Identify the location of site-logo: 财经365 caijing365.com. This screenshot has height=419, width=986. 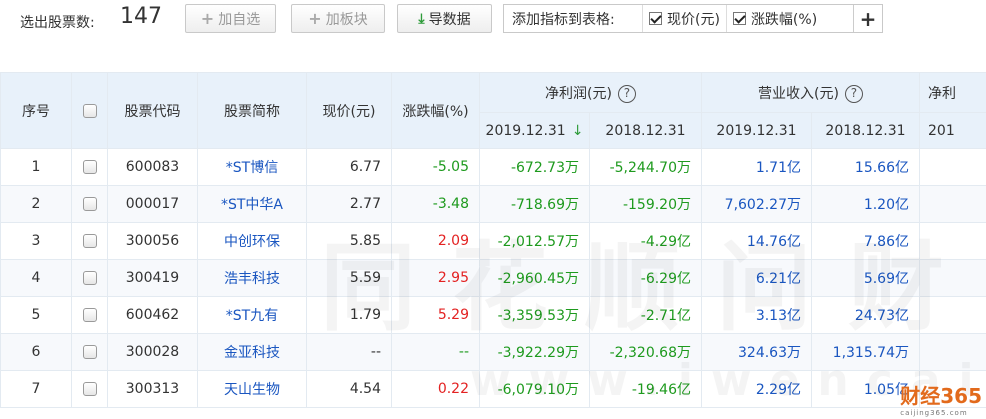
(941, 398).